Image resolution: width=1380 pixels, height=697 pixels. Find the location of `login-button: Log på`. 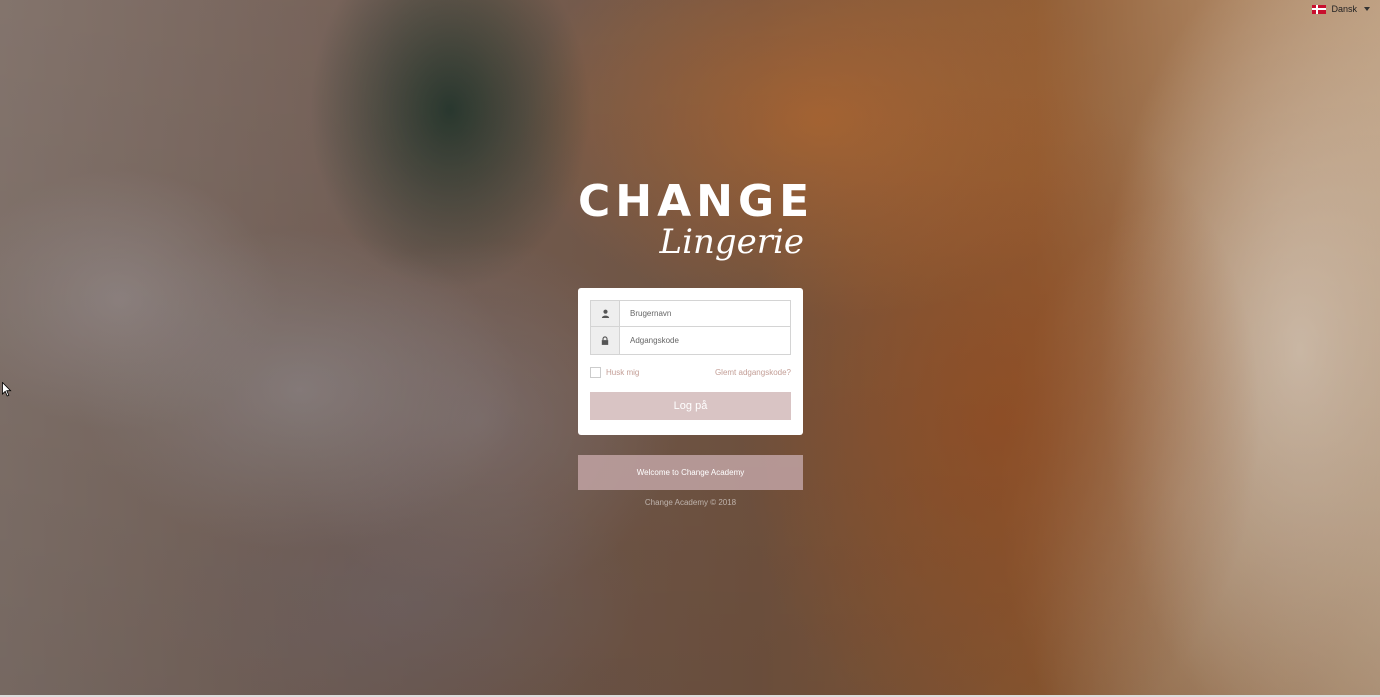

login-button: Log på is located at coordinates (690, 406).